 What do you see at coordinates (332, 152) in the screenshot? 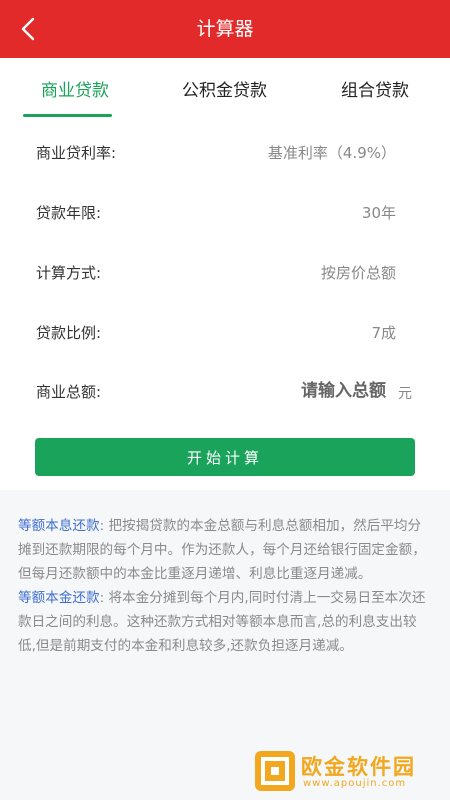
I see `rate-value: 基准利率（4.9%）` at bounding box center [332, 152].